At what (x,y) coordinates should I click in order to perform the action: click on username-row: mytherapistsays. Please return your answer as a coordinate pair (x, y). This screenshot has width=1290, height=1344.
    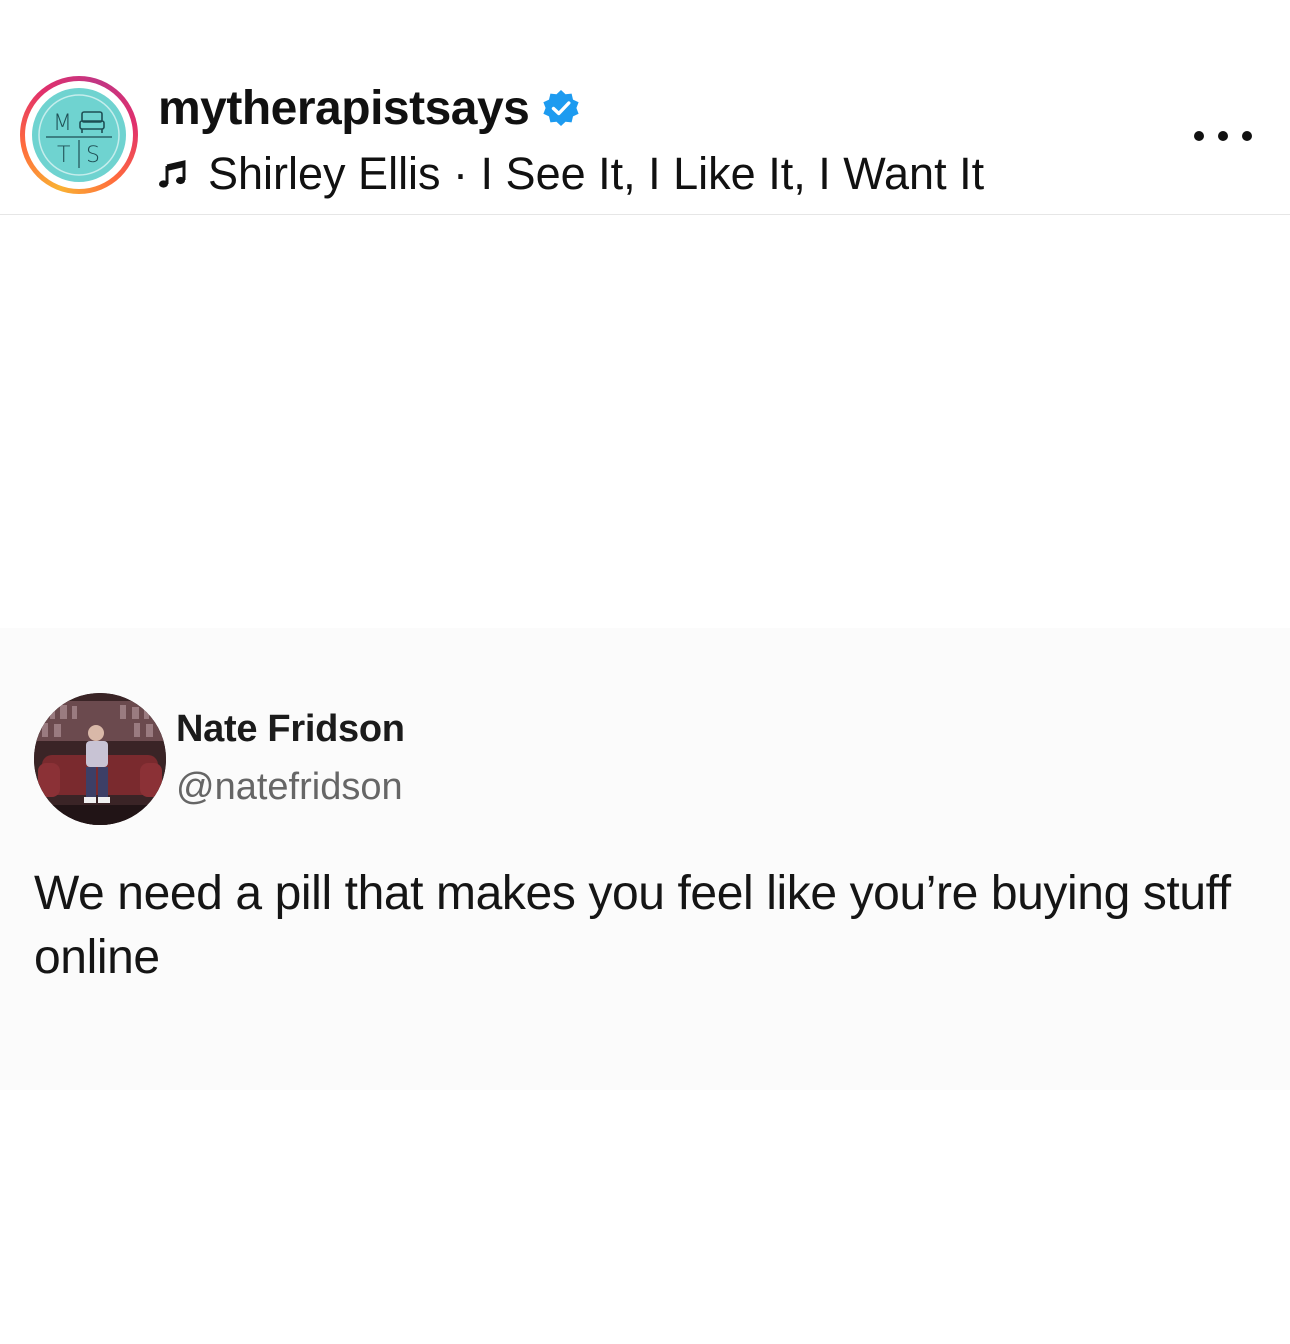
    Looking at the image, I should click on (369, 108).